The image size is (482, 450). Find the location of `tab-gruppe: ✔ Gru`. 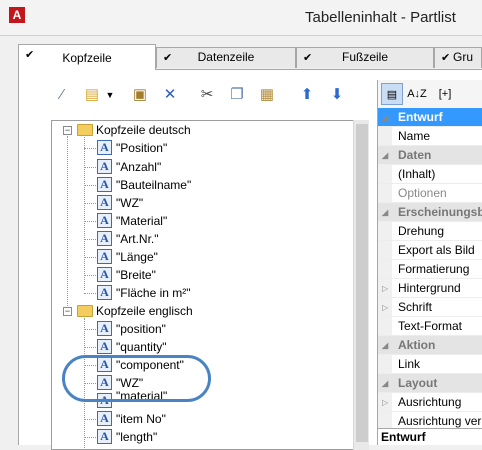

tab-gruppe: ✔ Gru is located at coordinates (458, 57).